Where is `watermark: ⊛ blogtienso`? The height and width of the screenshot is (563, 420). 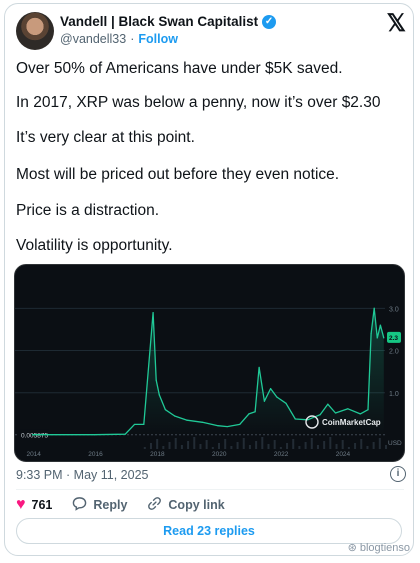
watermark: ⊛ blogtienso is located at coordinates (378, 548).